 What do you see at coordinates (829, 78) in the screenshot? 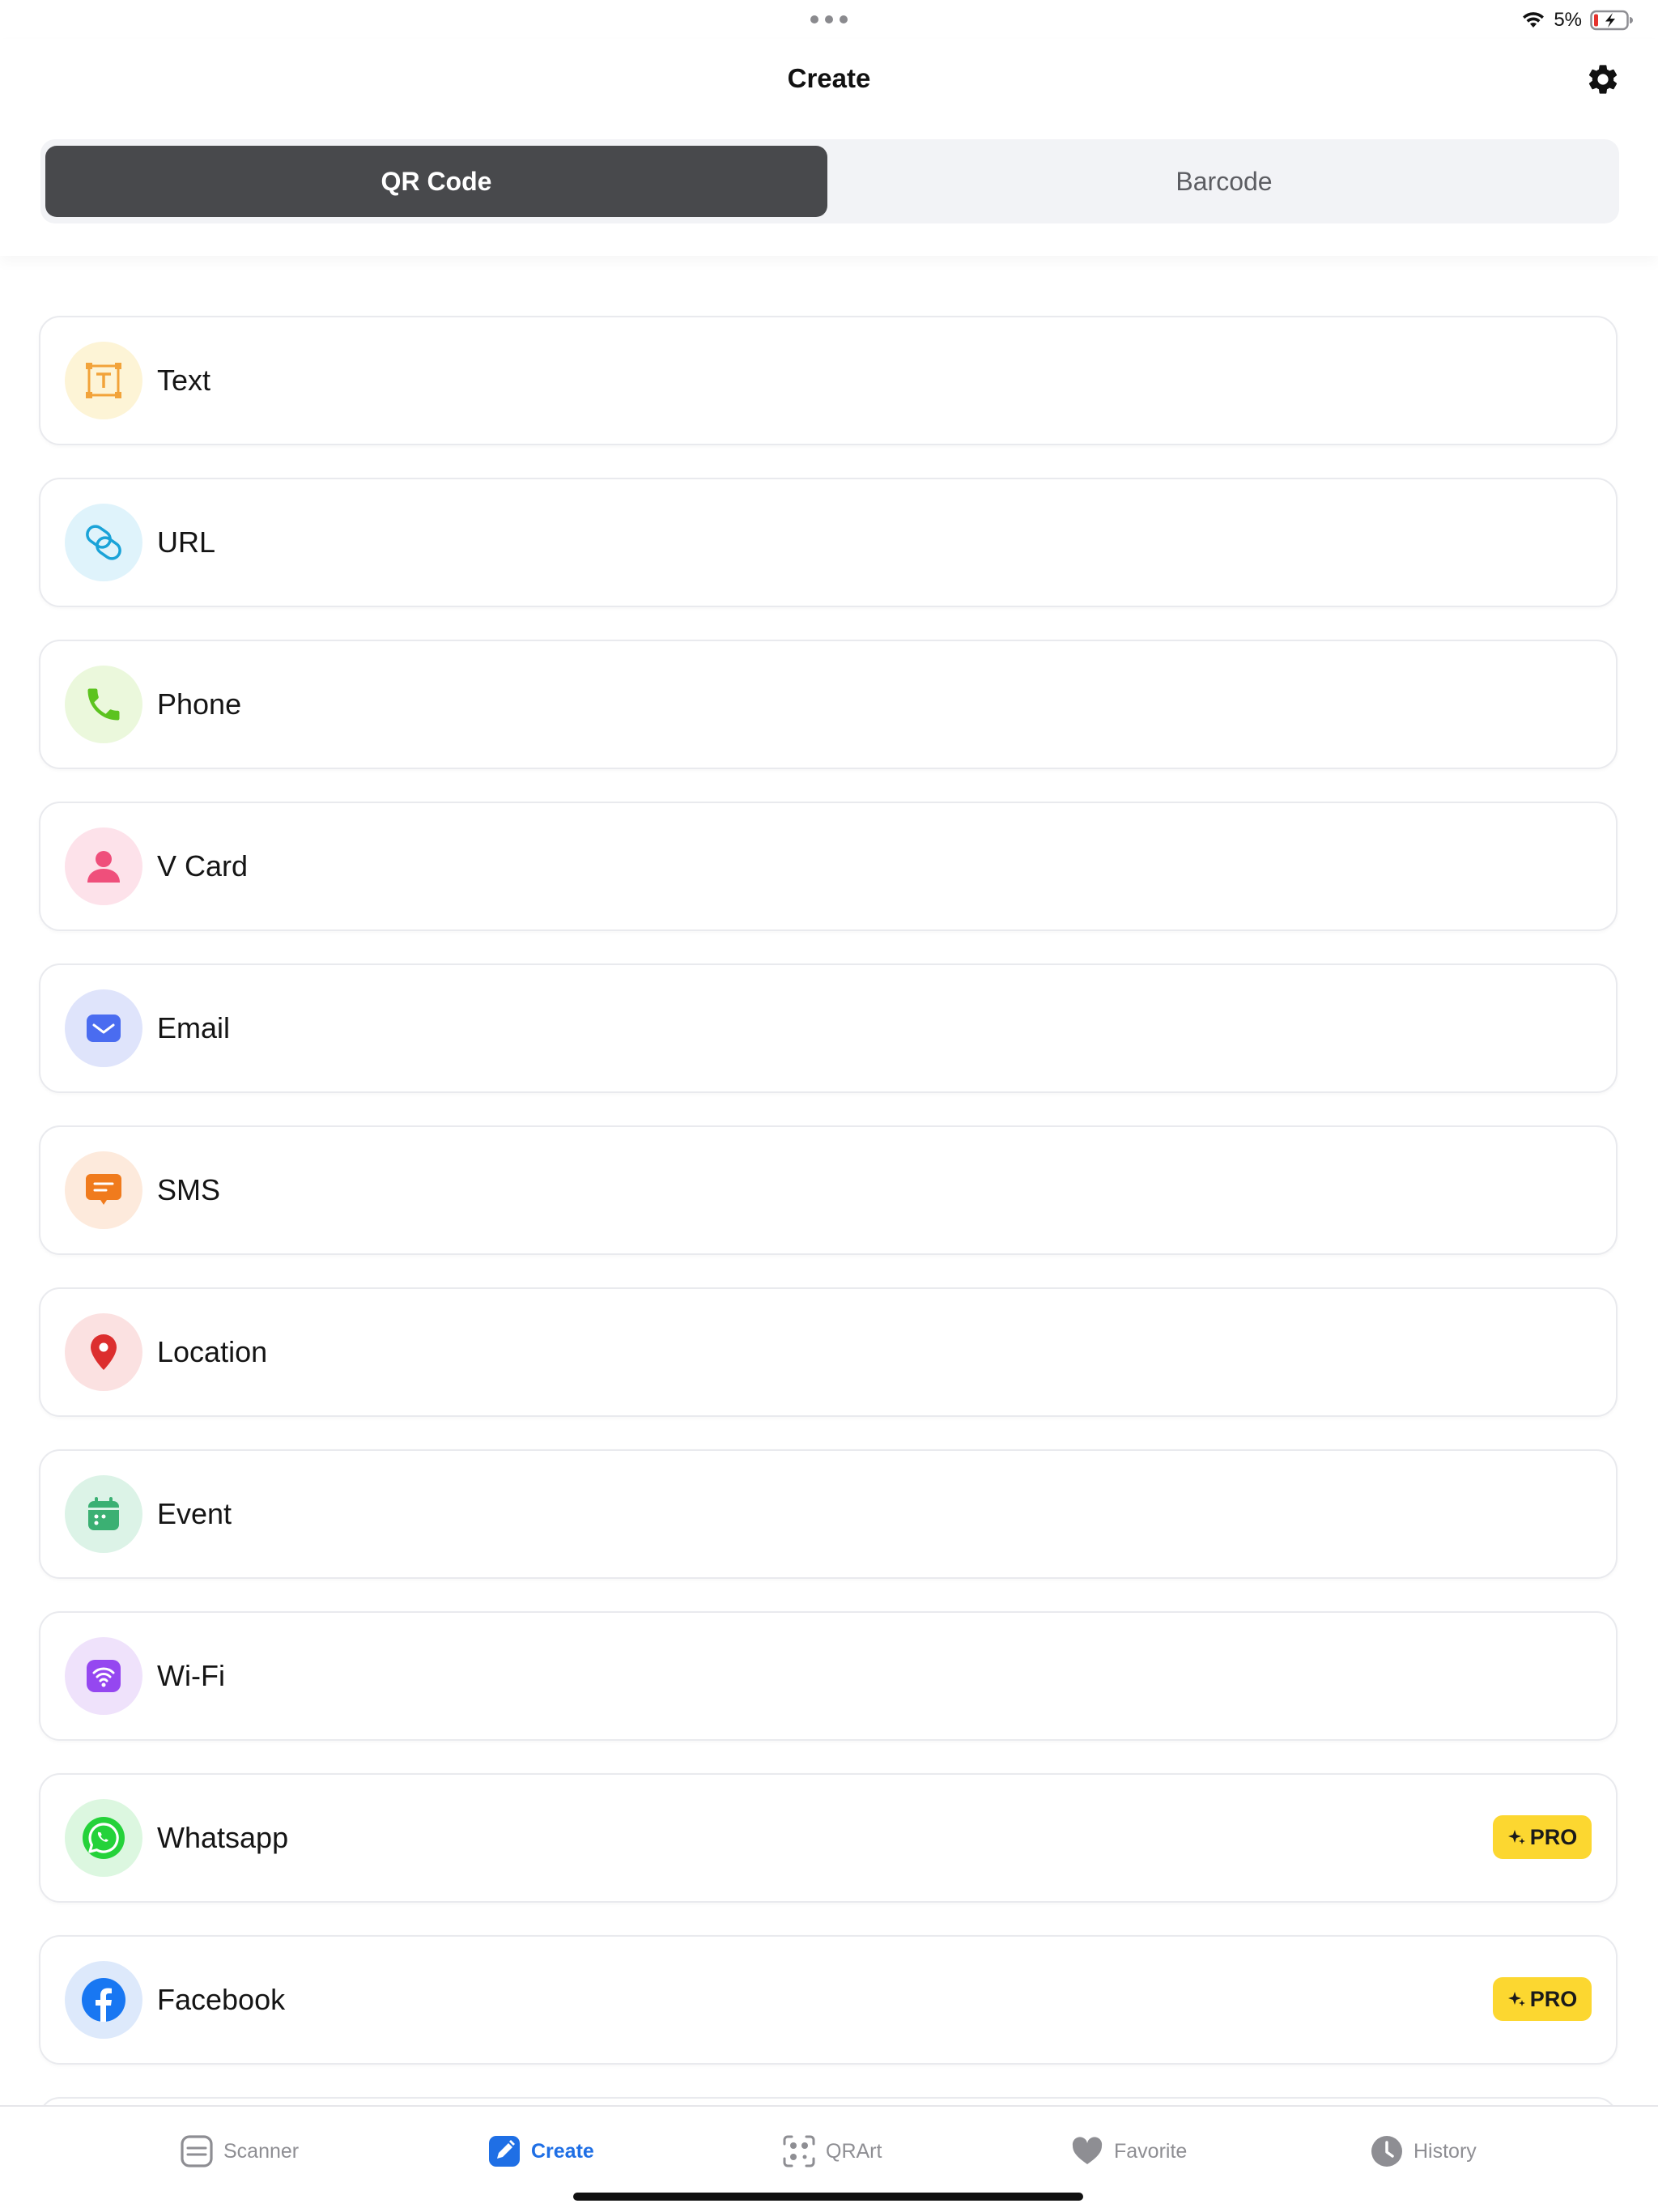
I see `page-title: Create` at bounding box center [829, 78].